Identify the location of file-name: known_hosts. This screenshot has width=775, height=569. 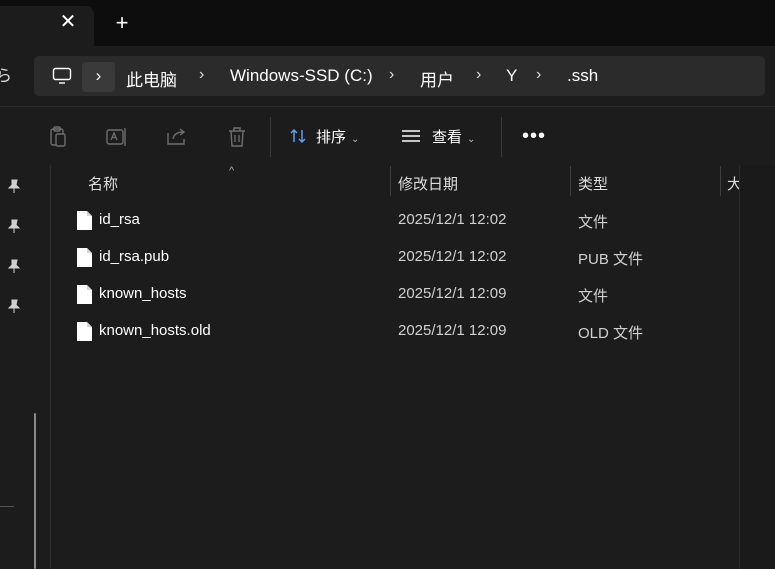
(143, 293).